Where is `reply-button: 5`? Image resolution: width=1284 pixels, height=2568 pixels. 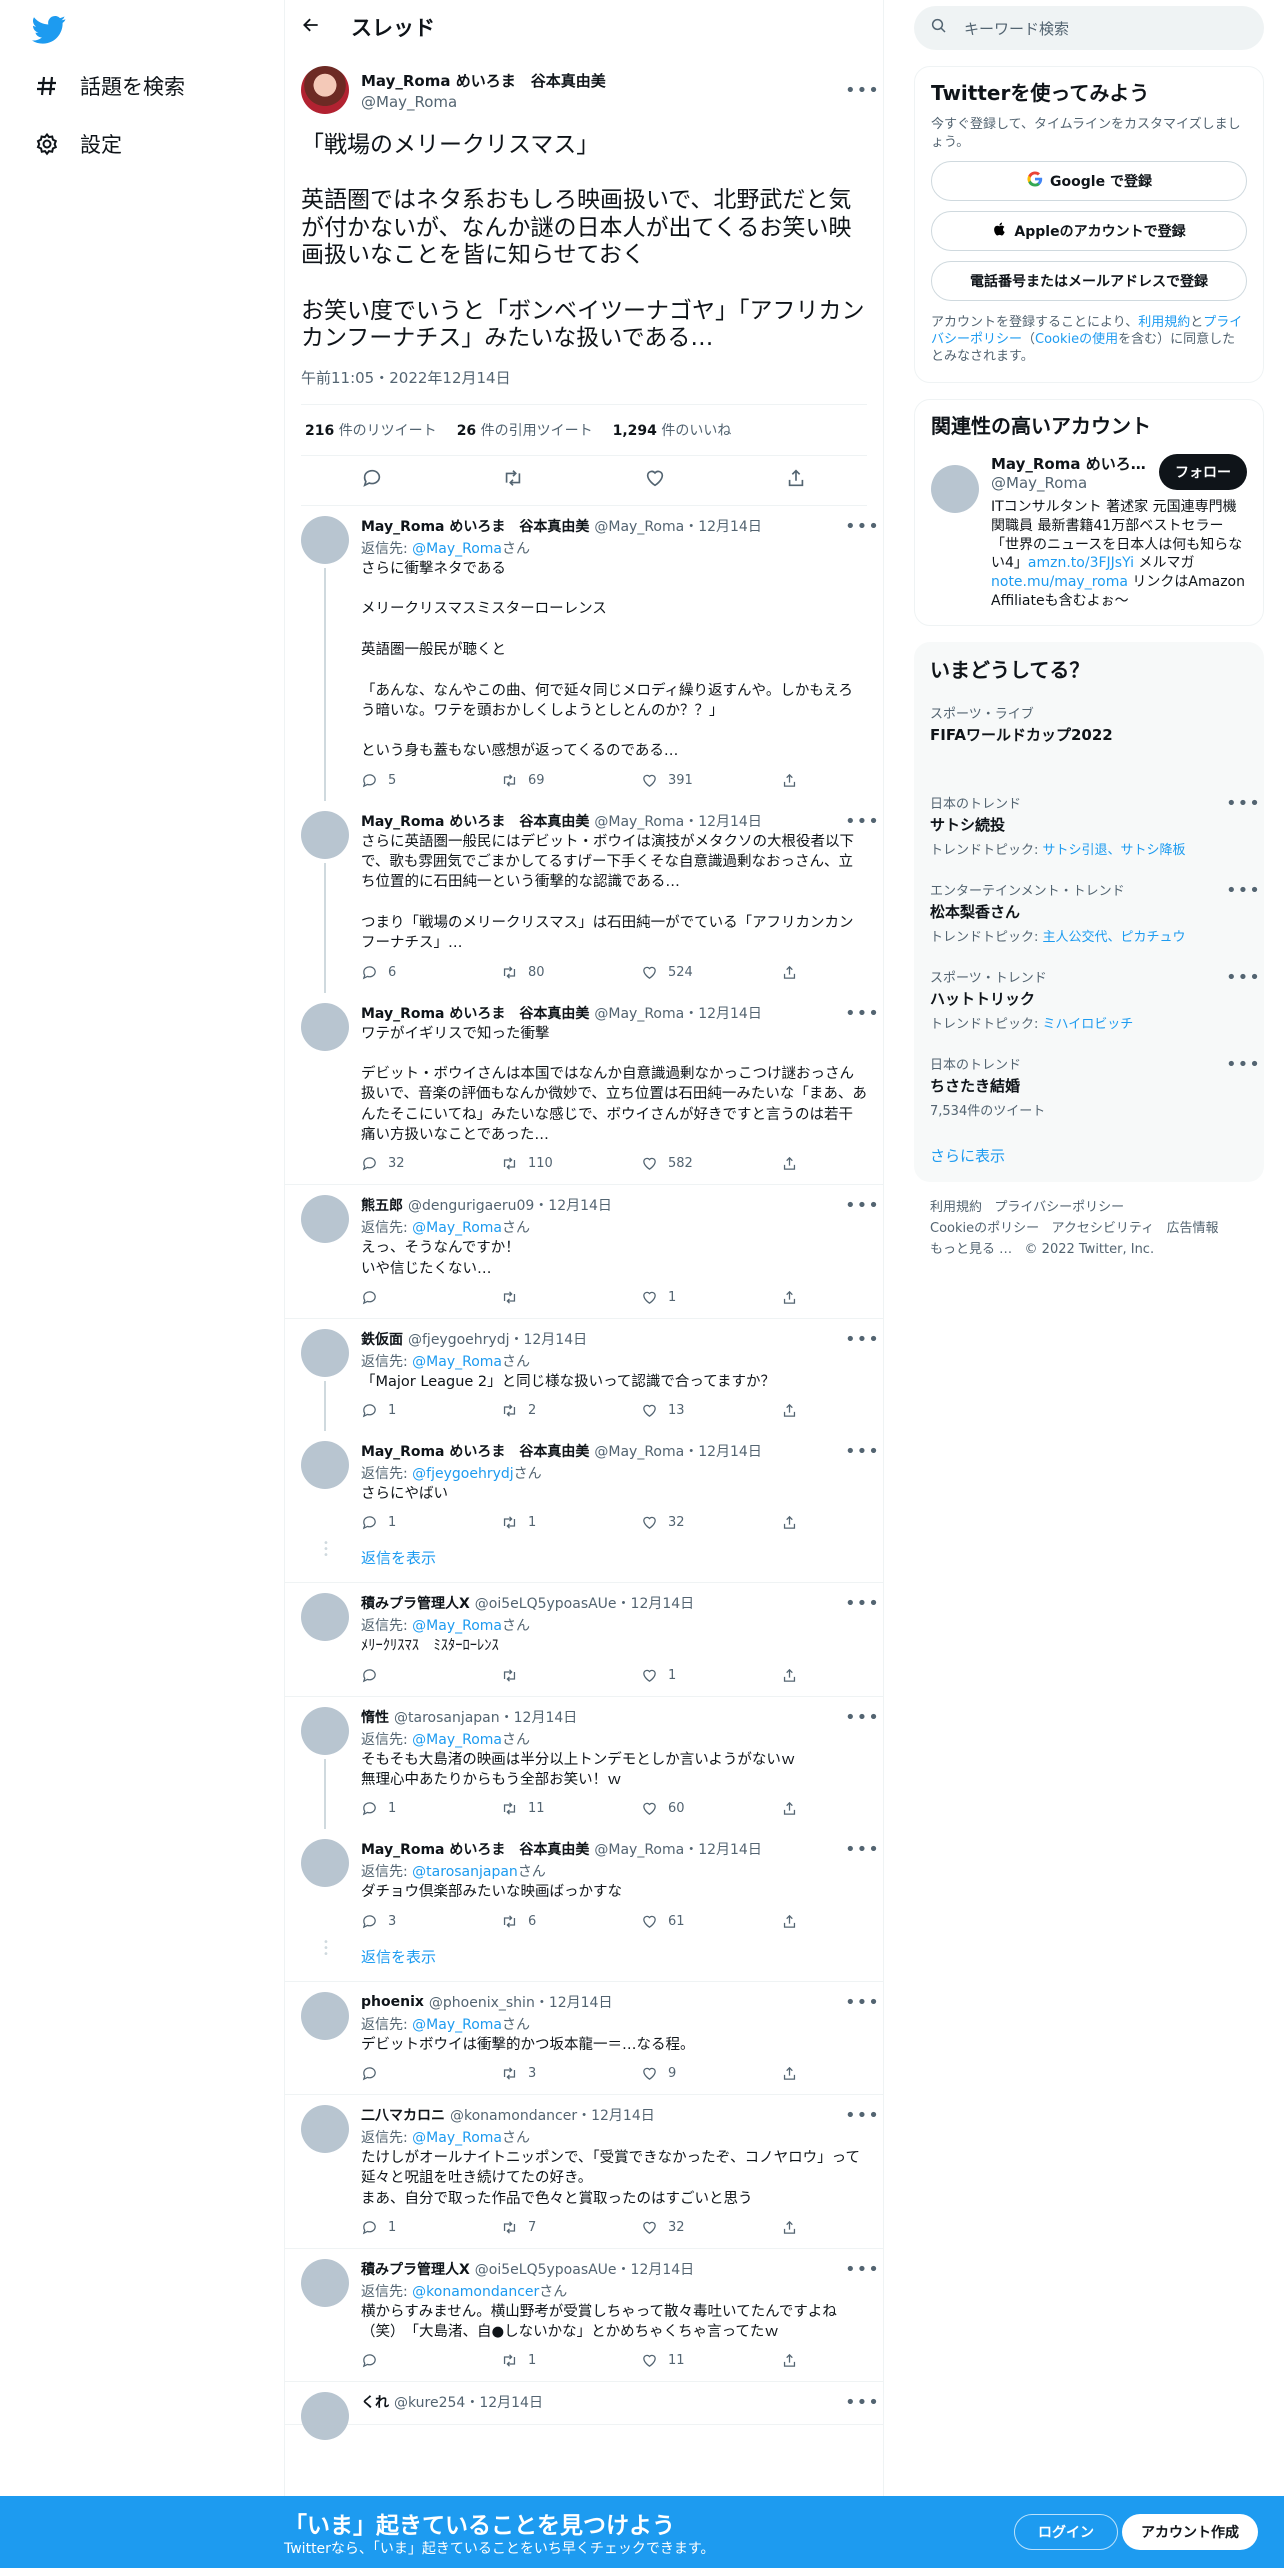
reply-button: 5 is located at coordinates (391, 780).